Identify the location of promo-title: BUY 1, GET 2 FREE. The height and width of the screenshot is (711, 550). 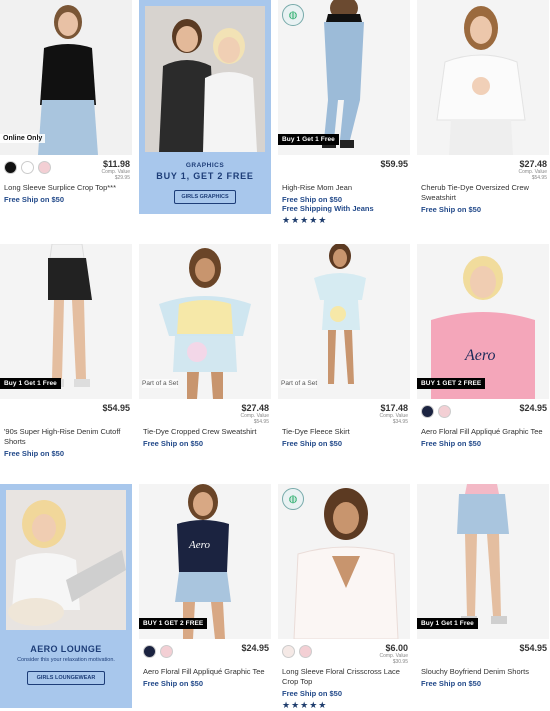
(205, 176).